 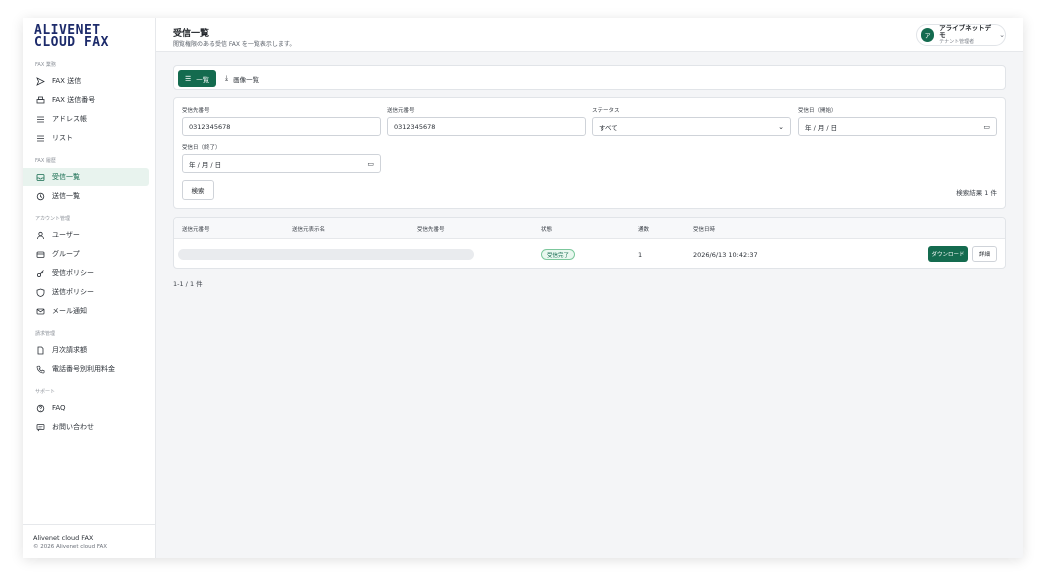 What do you see at coordinates (73, 273) in the screenshot?
I see `sidebar-item-label: 受信ポリシー` at bounding box center [73, 273].